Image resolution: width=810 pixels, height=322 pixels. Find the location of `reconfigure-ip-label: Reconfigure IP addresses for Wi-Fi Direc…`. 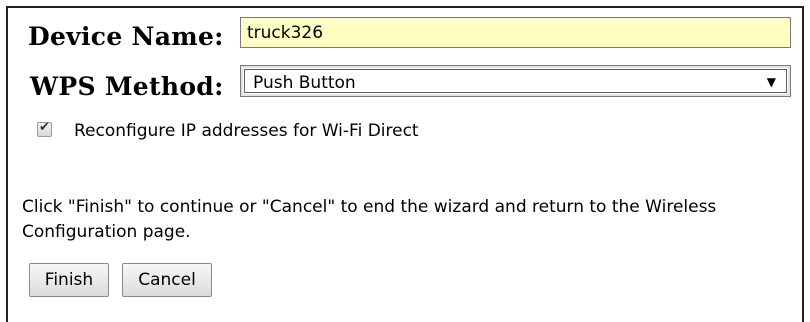

reconfigure-ip-label: Reconfigure IP addresses for Wi-Fi Direc… is located at coordinates (246, 131).